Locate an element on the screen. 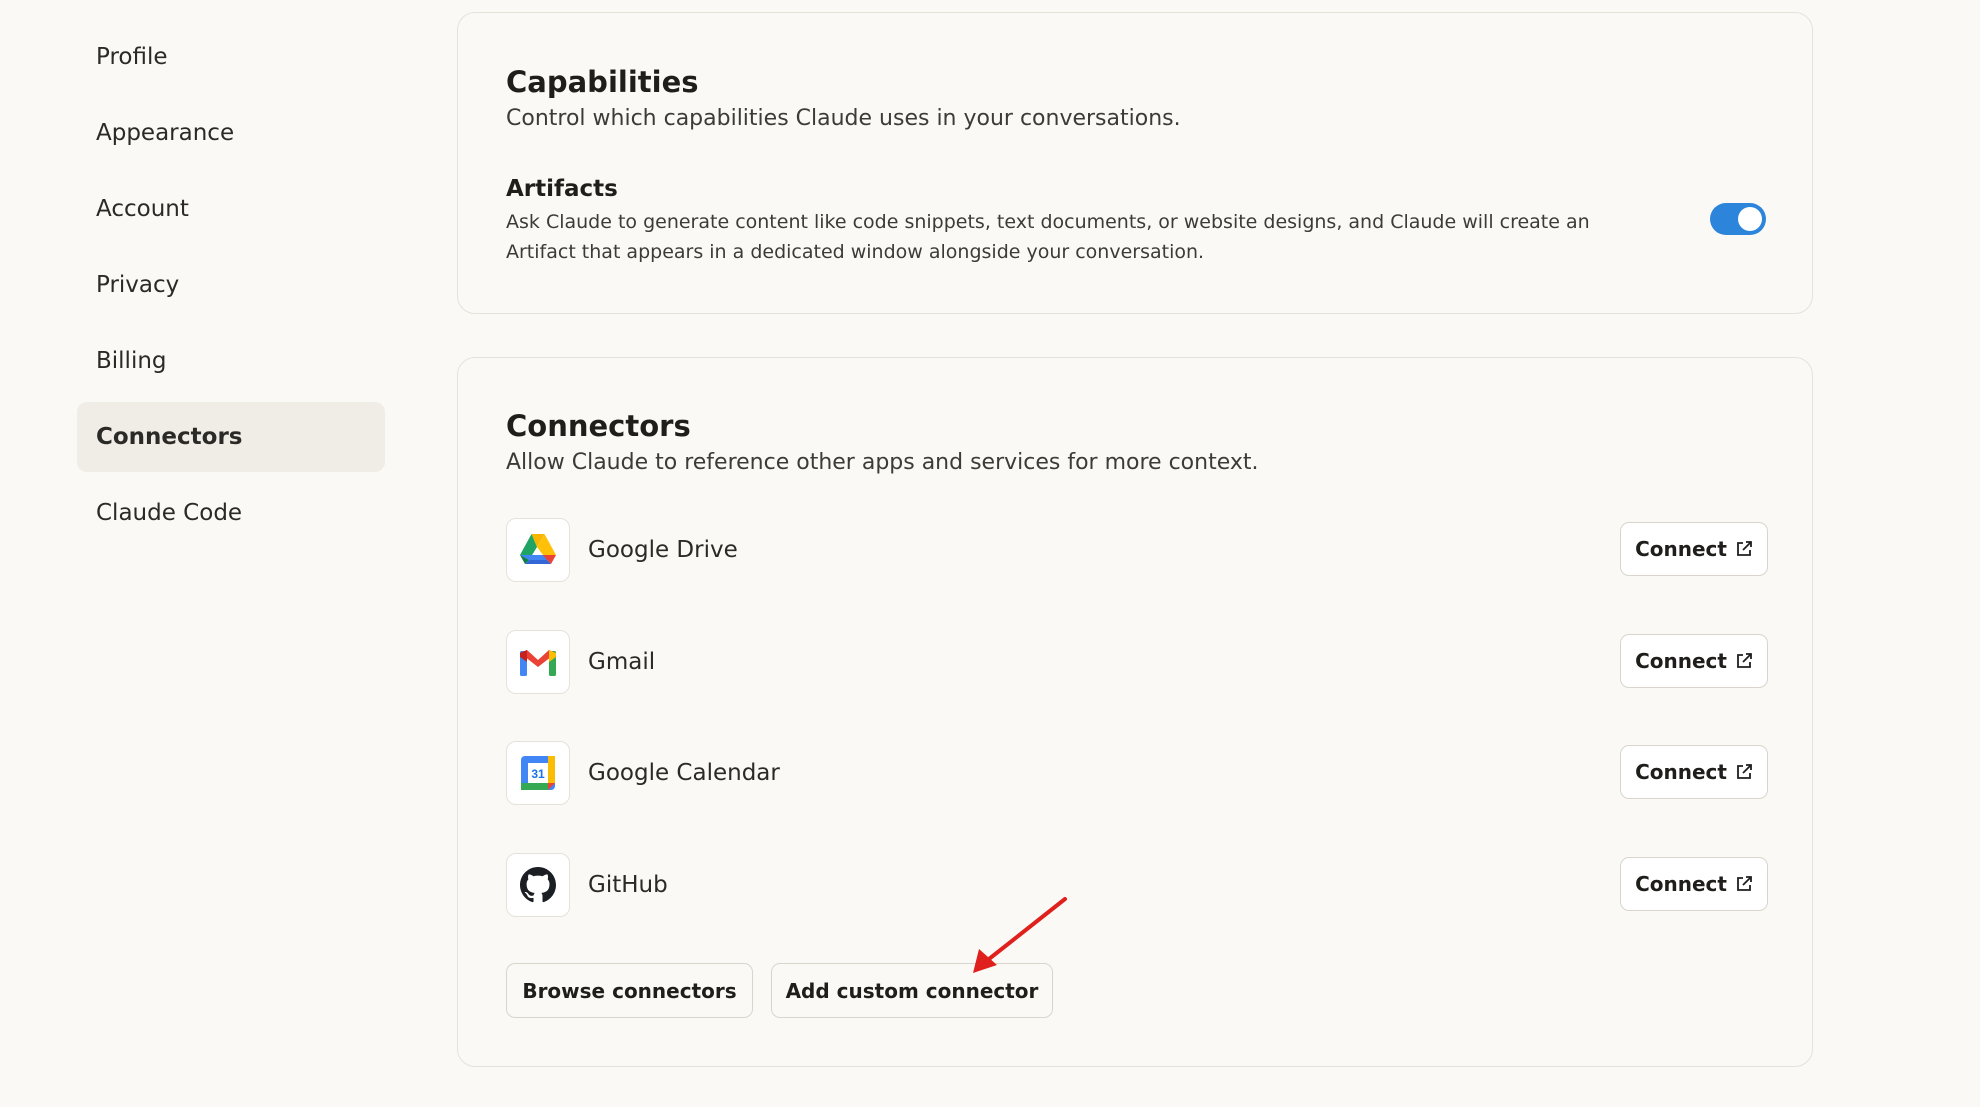 This screenshot has width=1980, height=1107. connector-row-google-calendar: 31 Google Calendar Connect is located at coordinates (1137, 773).